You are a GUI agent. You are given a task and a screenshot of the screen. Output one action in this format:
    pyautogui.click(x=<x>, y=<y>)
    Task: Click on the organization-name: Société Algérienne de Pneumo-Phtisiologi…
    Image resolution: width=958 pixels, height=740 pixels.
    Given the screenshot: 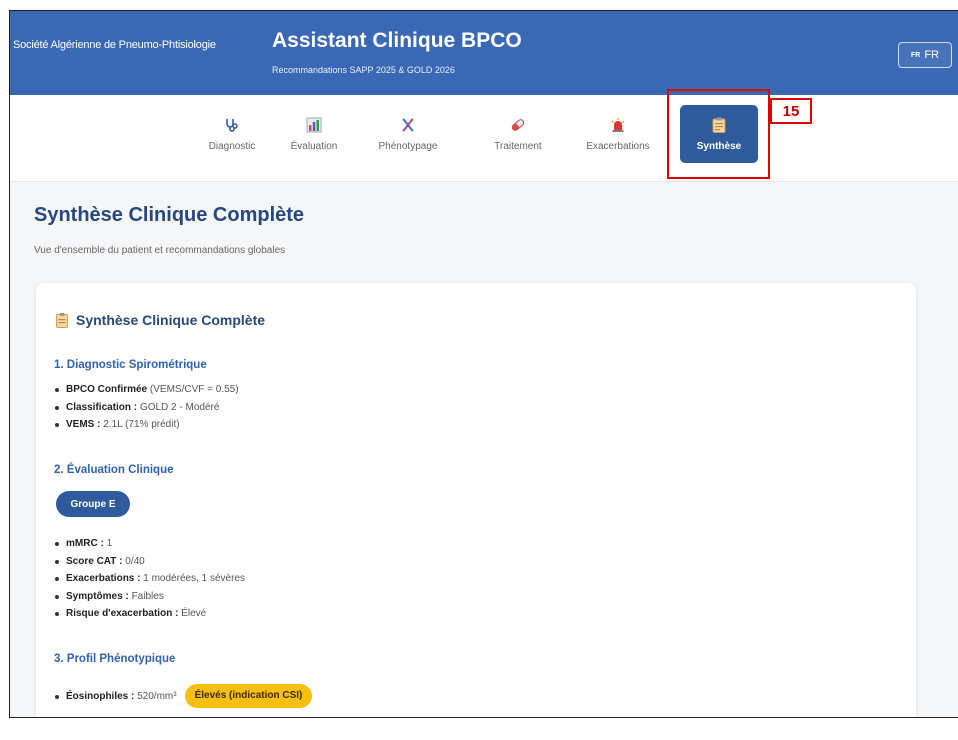 What is the action you would take?
    pyautogui.click(x=114, y=45)
    